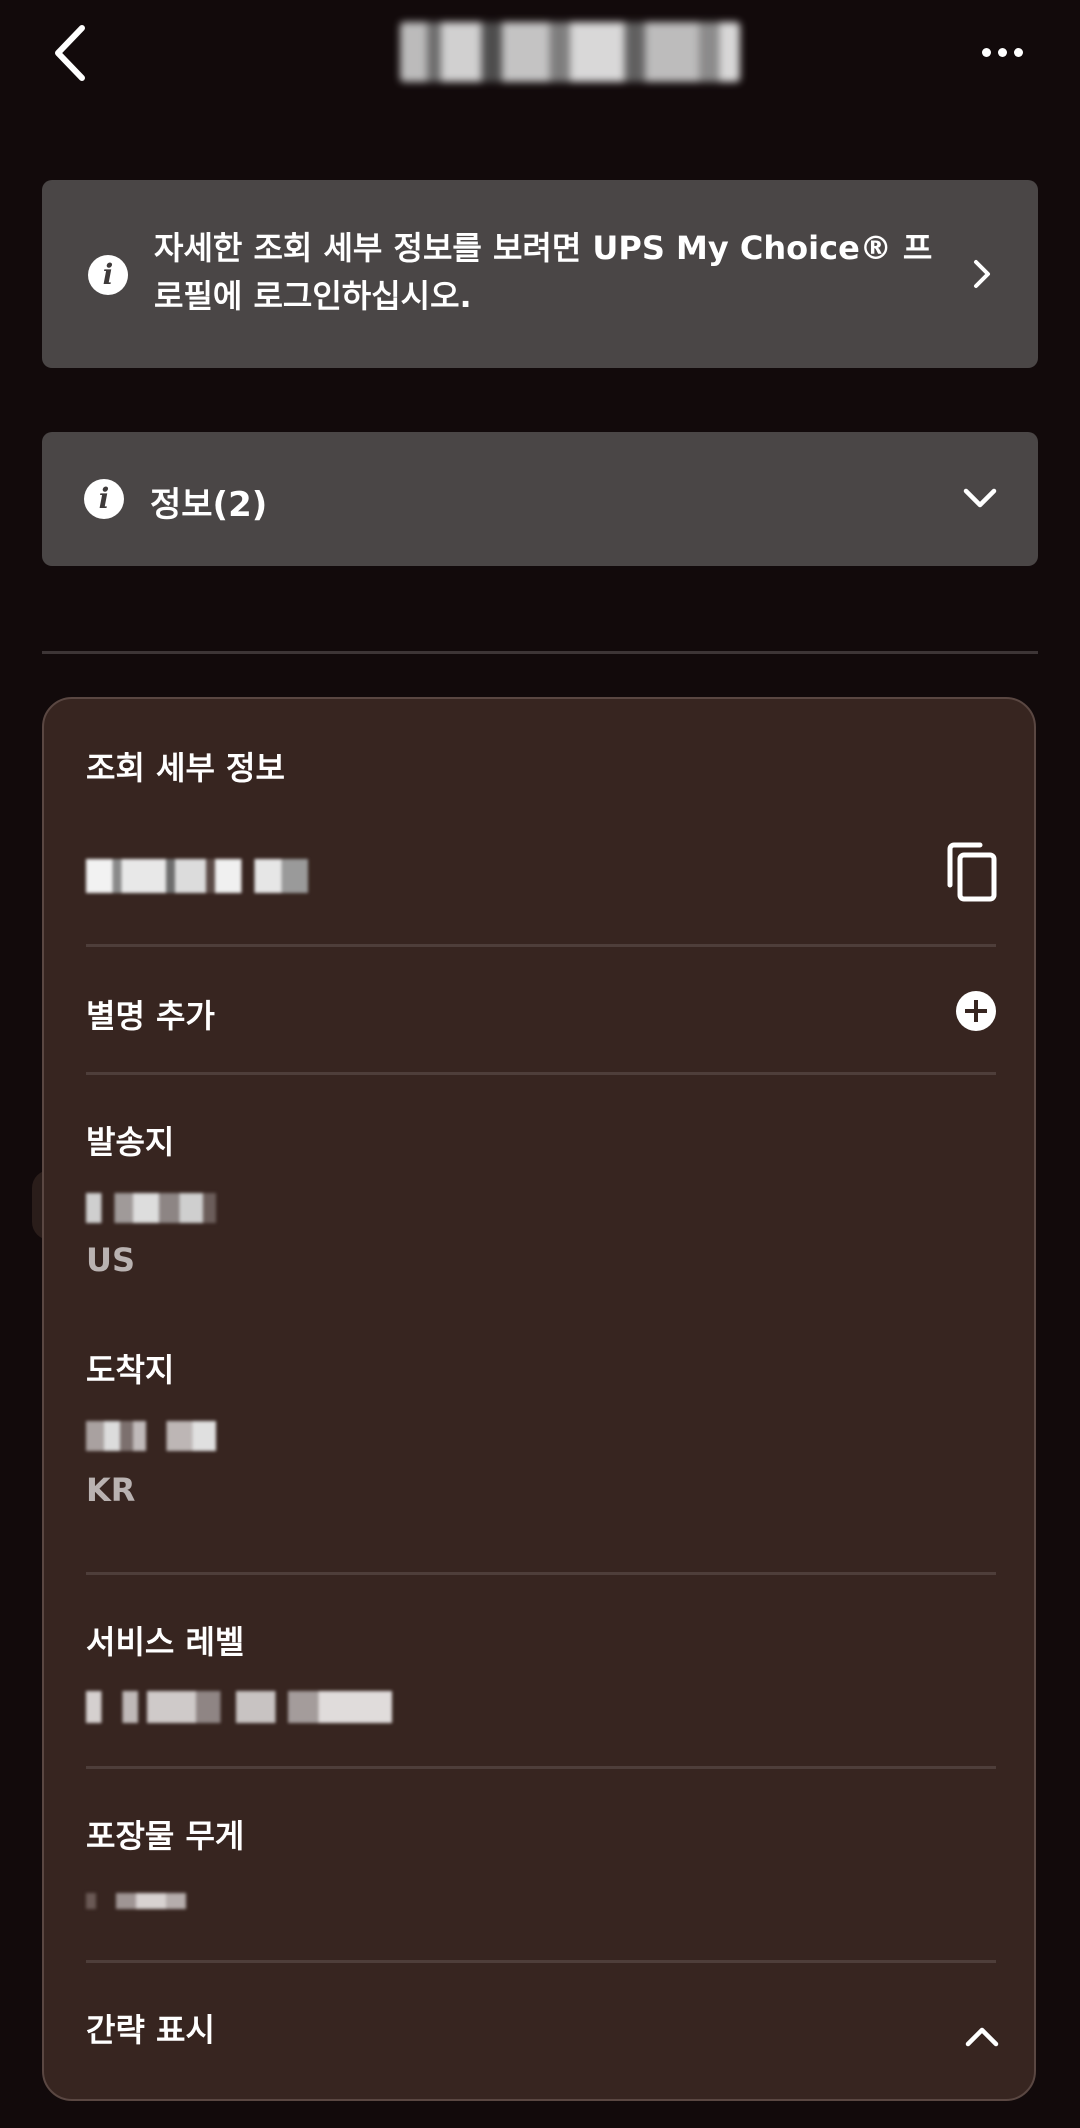  I want to click on service-level-redacted, so click(239, 1707).